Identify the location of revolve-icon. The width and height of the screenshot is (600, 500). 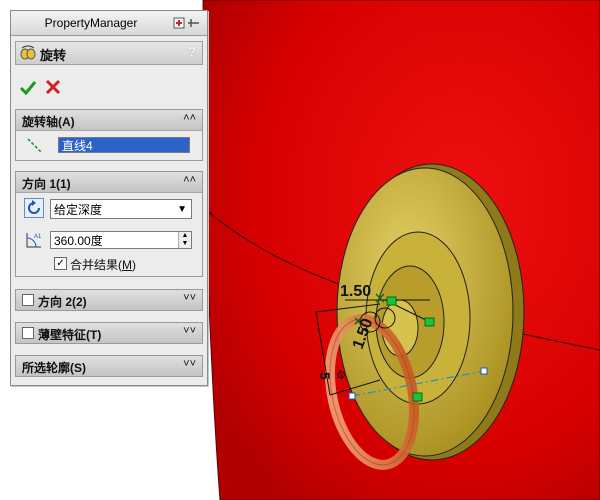
(28, 52).